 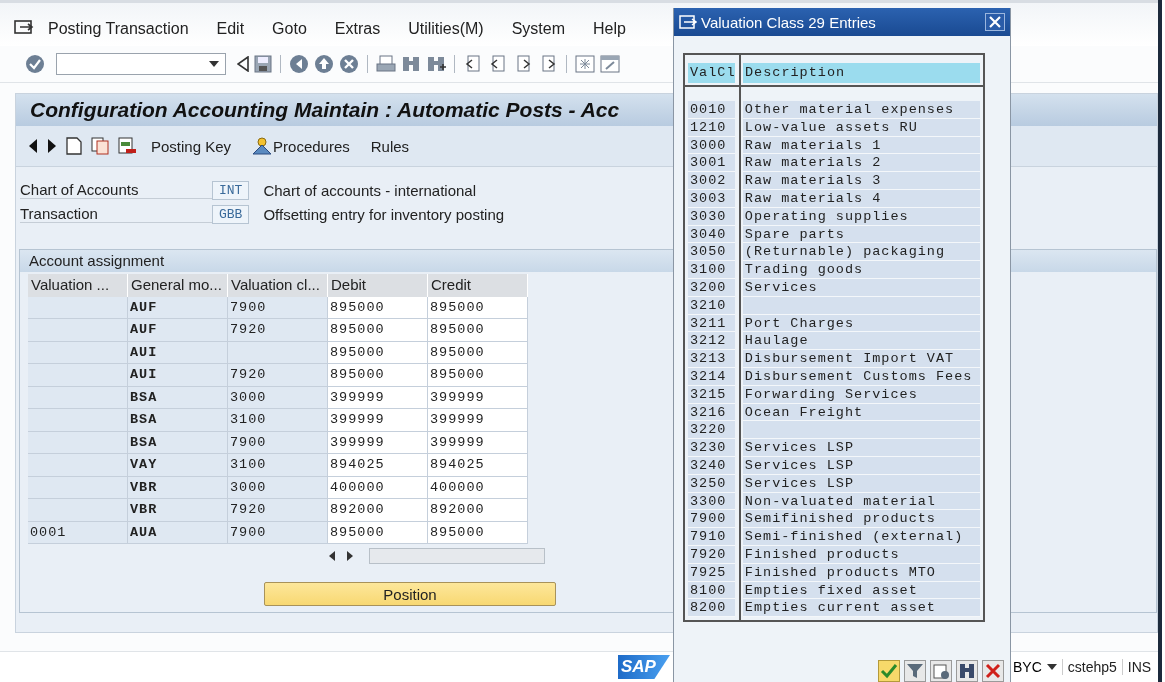 I want to click on position-button: Position, so click(x=410, y=594).